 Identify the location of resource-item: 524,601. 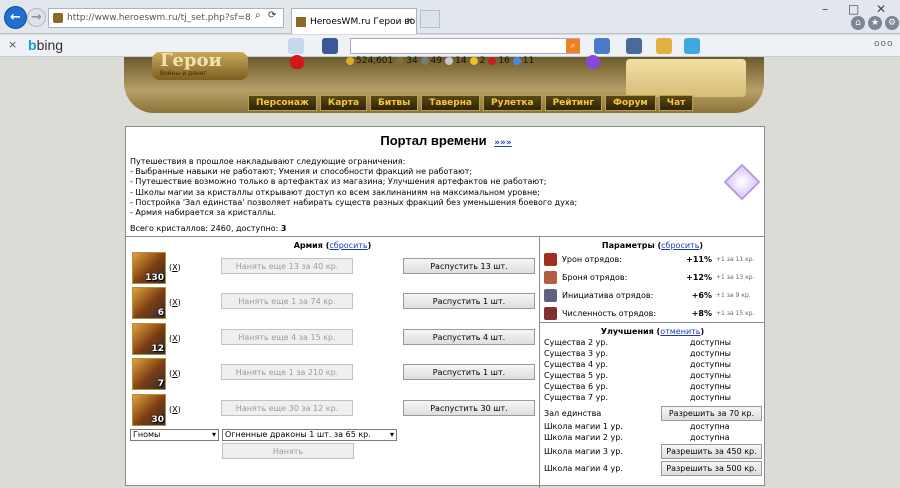
(369, 61).